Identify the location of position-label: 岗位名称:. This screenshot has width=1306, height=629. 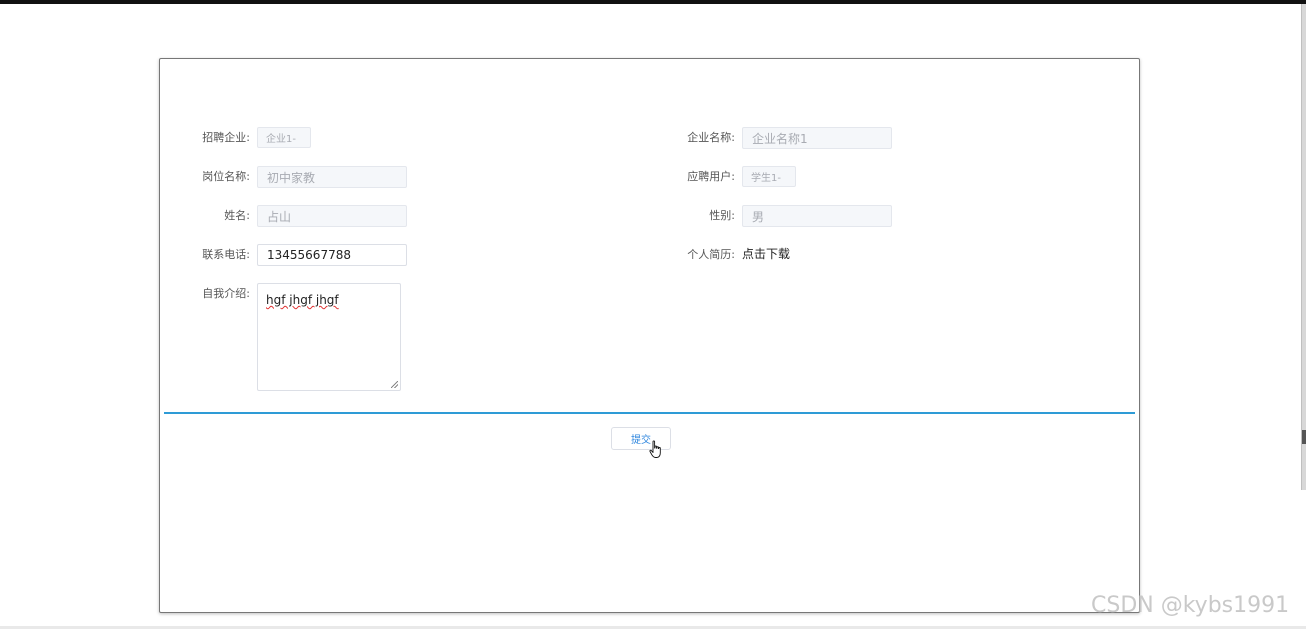
(226, 176).